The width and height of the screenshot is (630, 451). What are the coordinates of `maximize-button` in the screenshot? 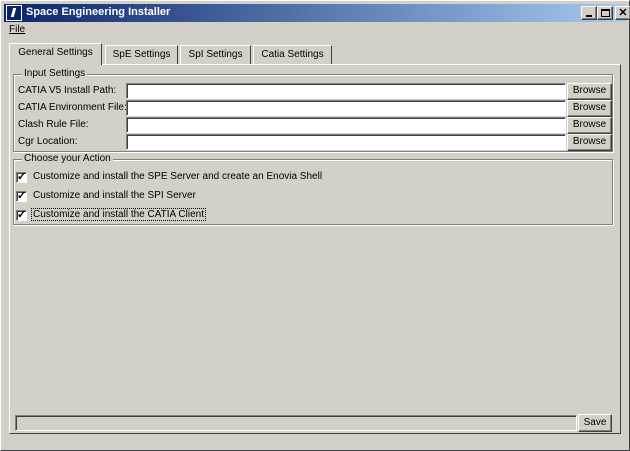 It's located at (605, 13).